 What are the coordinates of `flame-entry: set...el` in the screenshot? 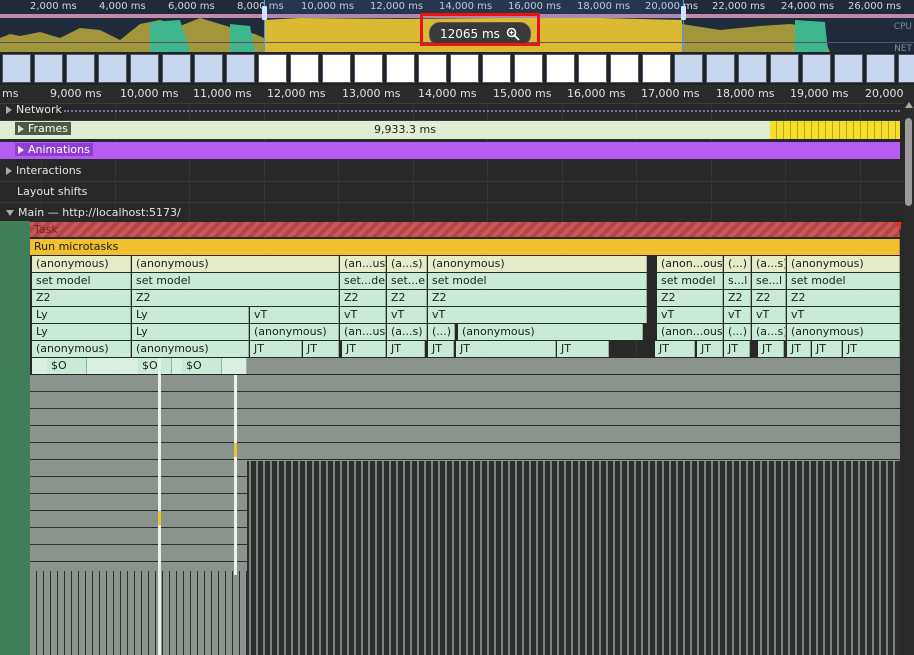 It's located at (407, 281).